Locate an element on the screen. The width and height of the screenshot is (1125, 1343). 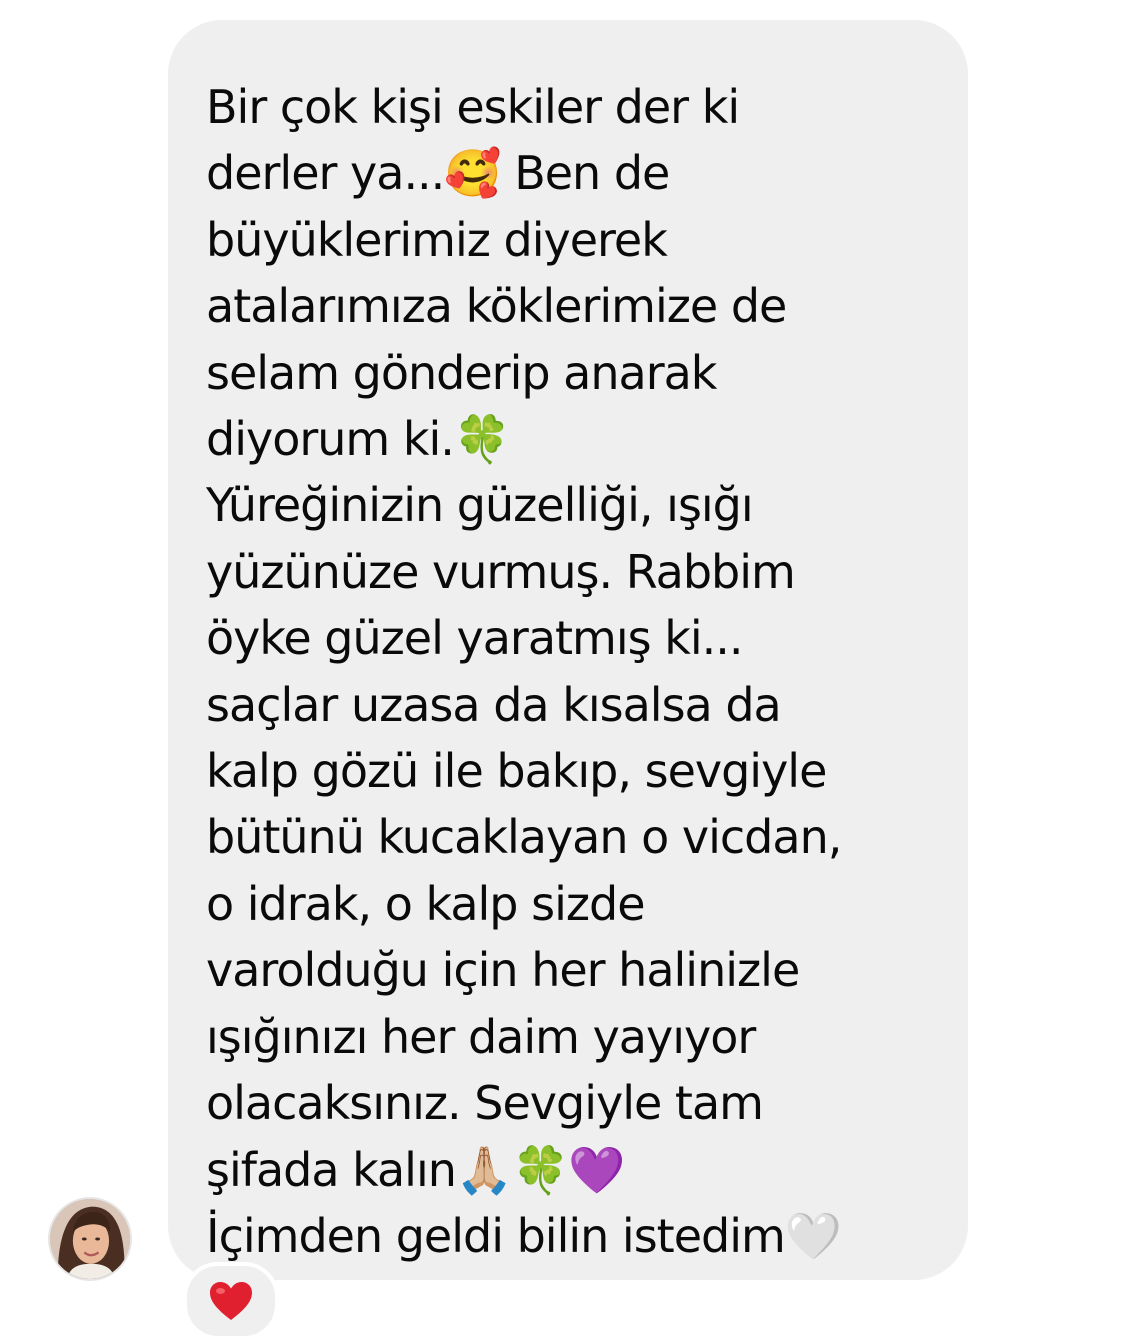
reaction-badge is located at coordinates (231, 1301).